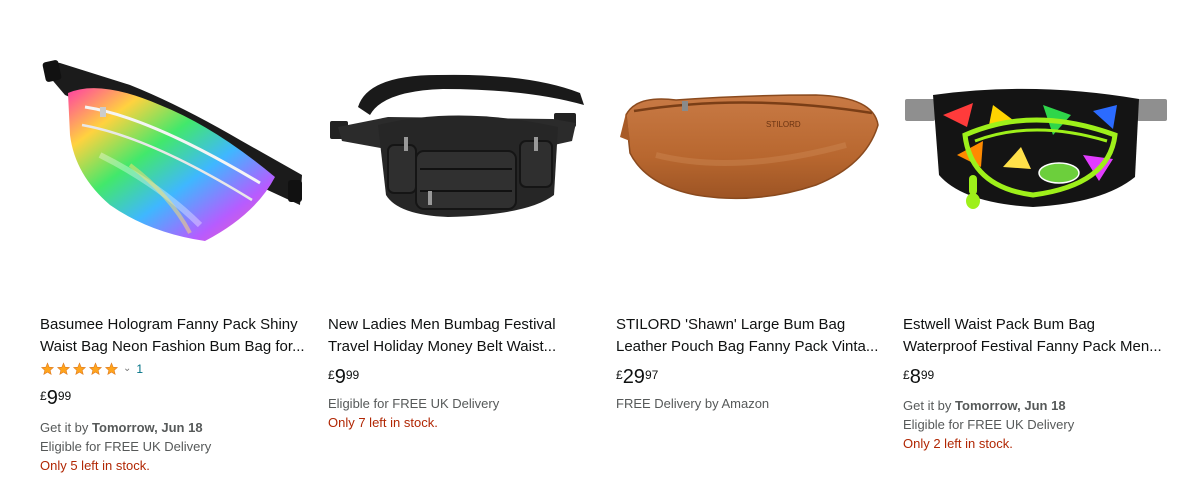 The height and width of the screenshot is (487, 1182). I want to click on stock-warning: Only 5 left in stock., so click(95, 465).